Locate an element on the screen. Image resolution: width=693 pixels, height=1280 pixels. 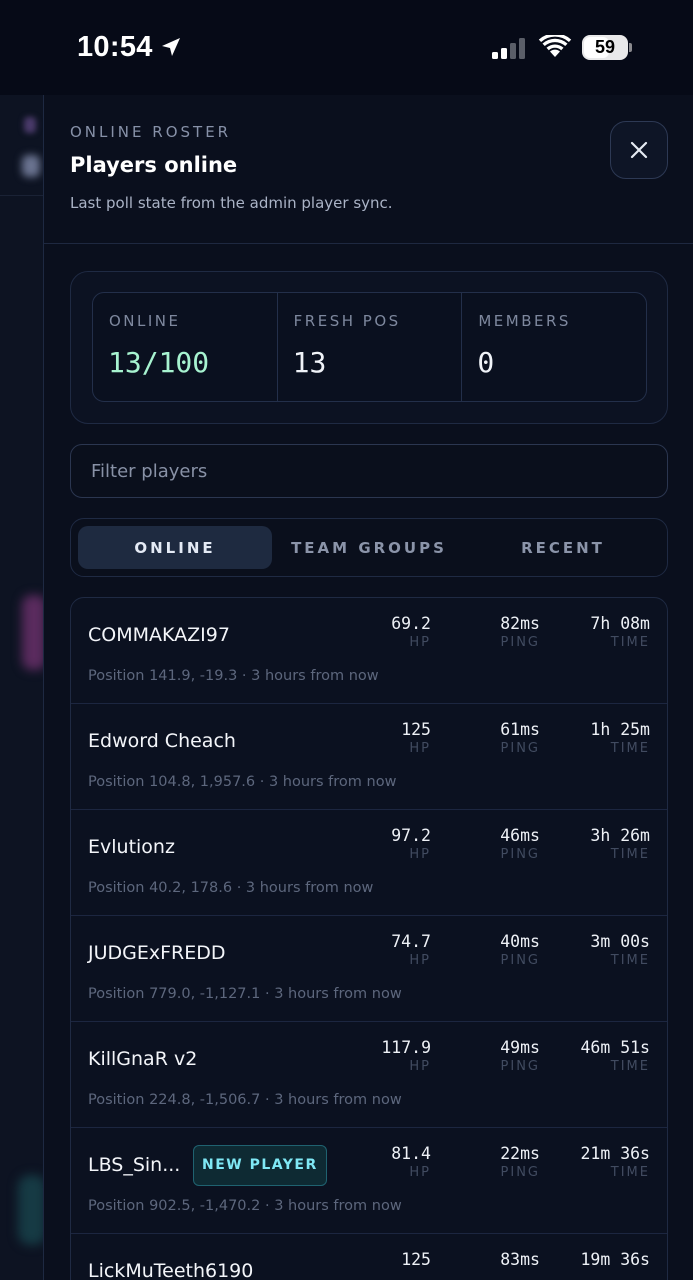
hp-value: 69.2 is located at coordinates (411, 623).